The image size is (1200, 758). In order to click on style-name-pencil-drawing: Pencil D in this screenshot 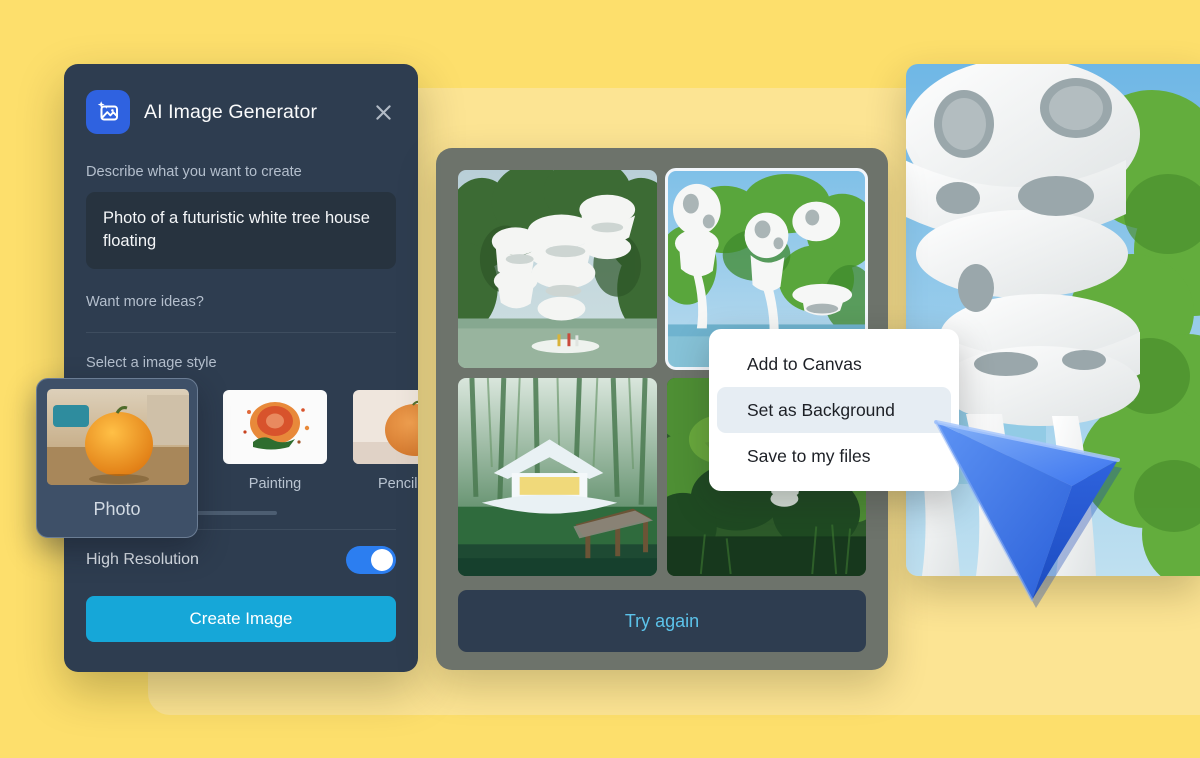, I will do `click(398, 483)`.